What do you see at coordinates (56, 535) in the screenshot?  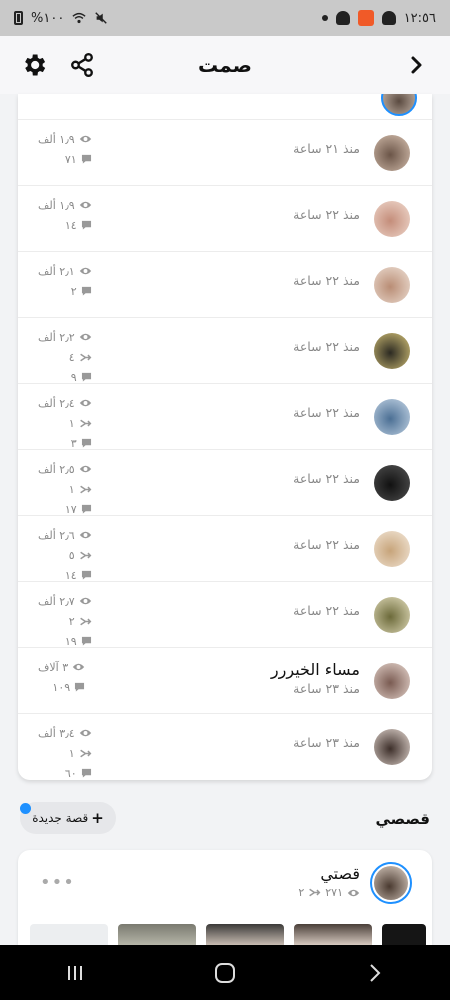 I see `views-count: ٢٫٦ ألف` at bounding box center [56, 535].